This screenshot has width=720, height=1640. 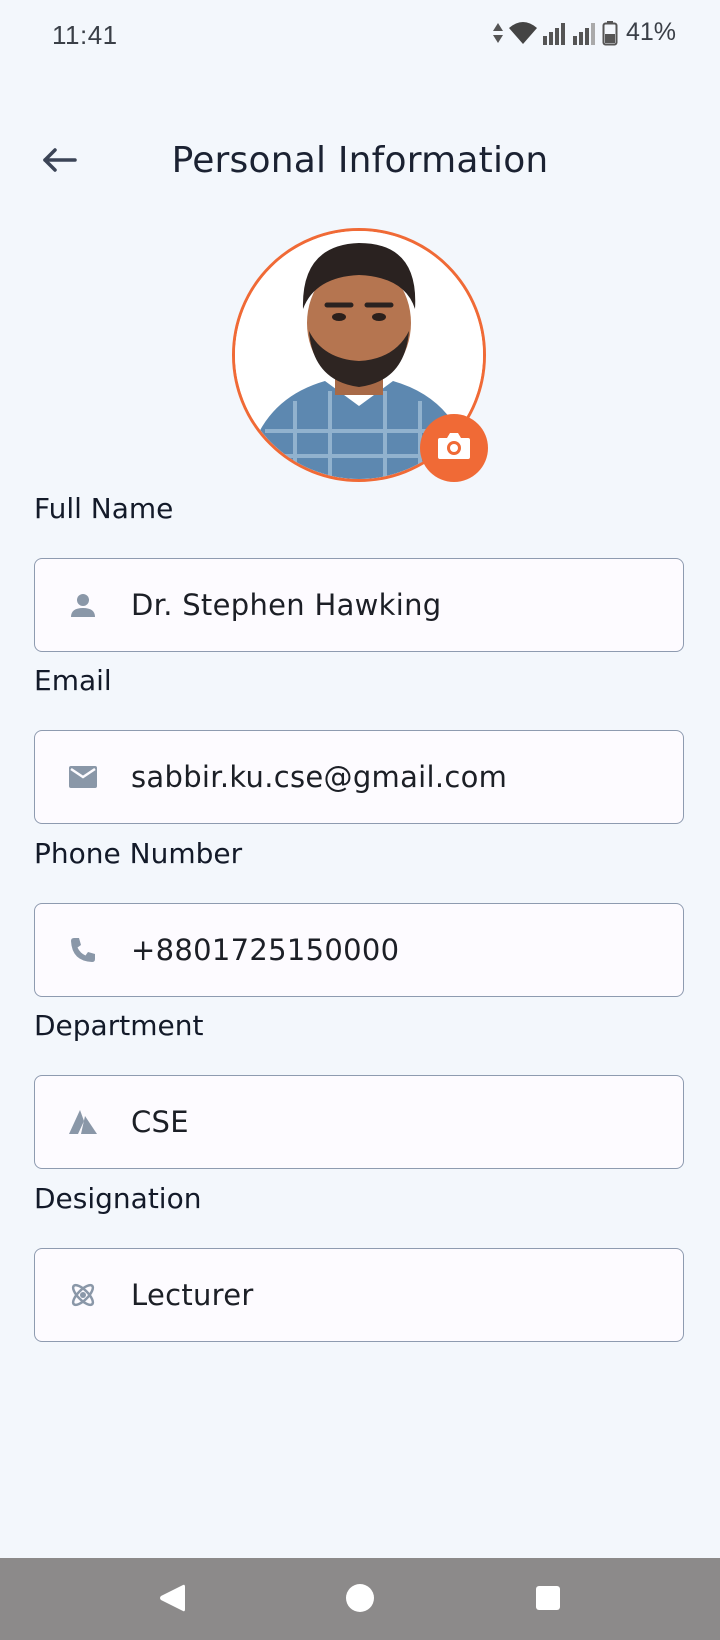 I want to click on wifi-icon, so click(x=523, y=33).